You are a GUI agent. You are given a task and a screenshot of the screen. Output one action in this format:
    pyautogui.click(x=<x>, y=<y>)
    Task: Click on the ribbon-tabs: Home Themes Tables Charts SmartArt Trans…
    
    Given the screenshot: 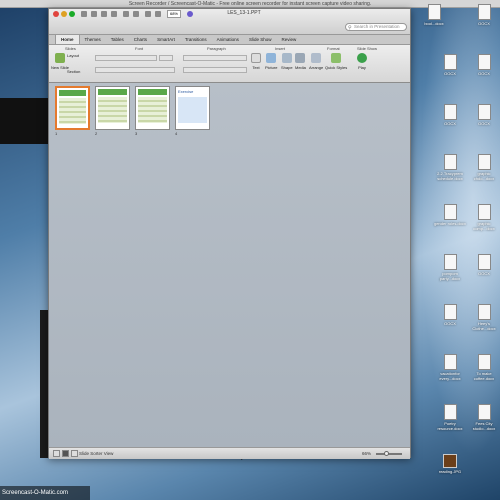 What is the action you would take?
    pyautogui.click(x=229, y=40)
    